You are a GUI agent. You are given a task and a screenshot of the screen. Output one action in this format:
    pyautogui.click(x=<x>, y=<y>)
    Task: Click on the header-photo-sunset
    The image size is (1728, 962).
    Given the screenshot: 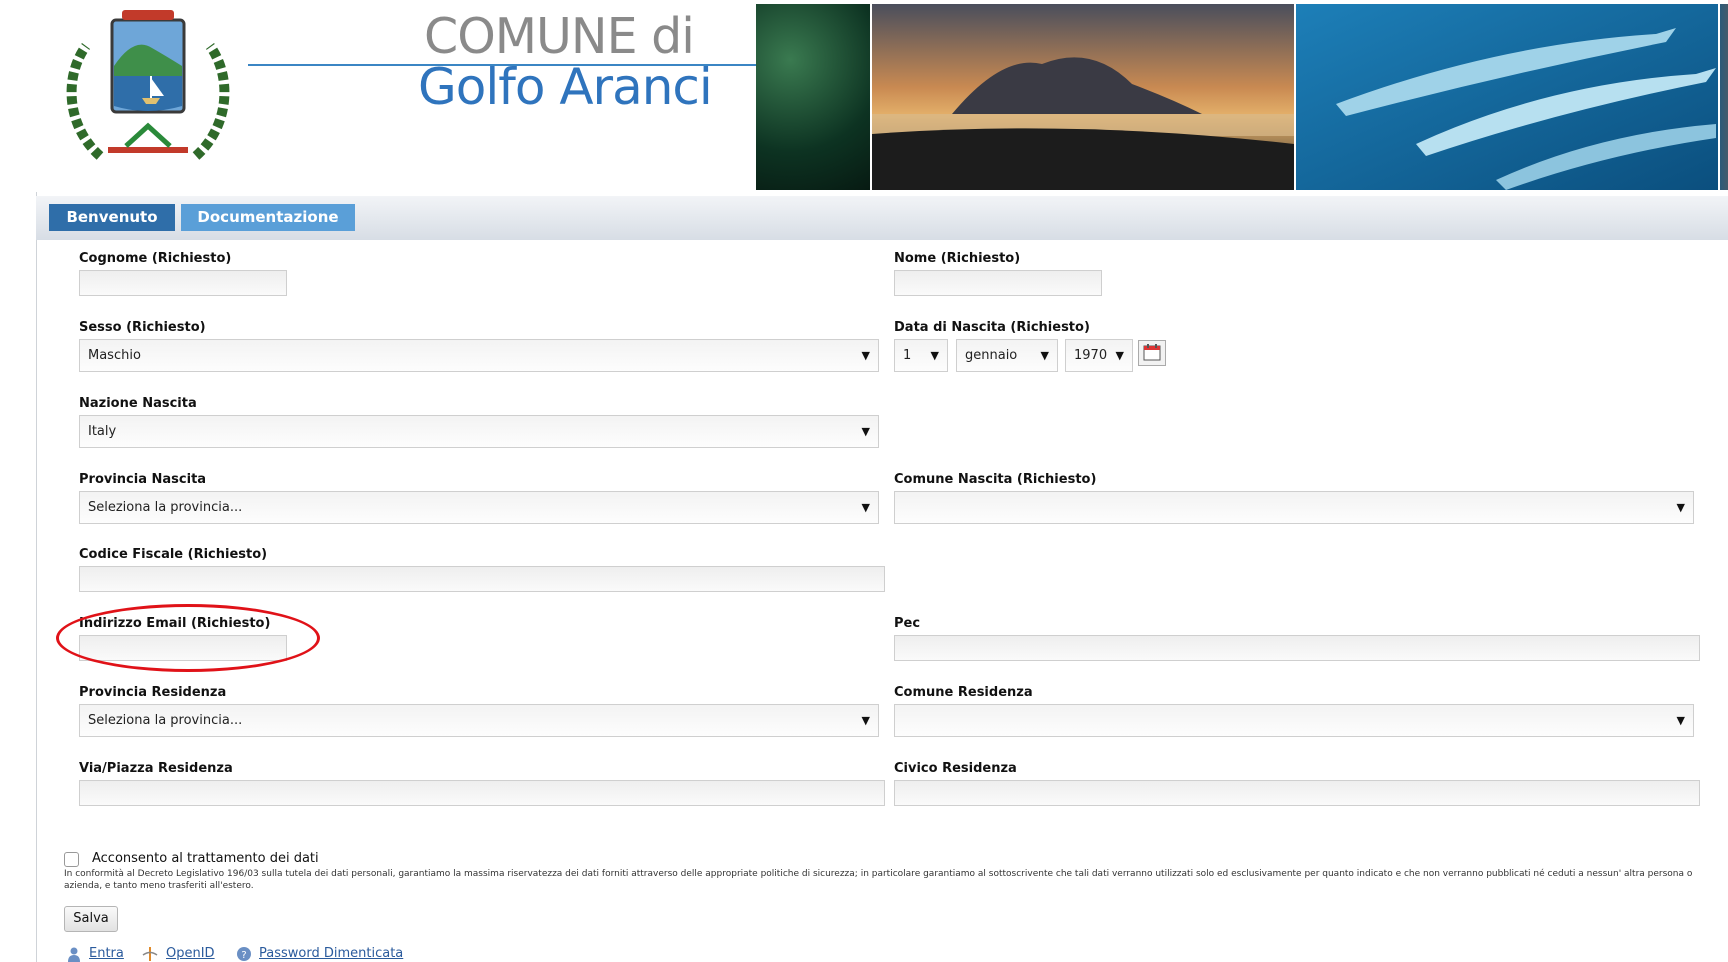 What is the action you would take?
    pyautogui.click(x=1083, y=97)
    